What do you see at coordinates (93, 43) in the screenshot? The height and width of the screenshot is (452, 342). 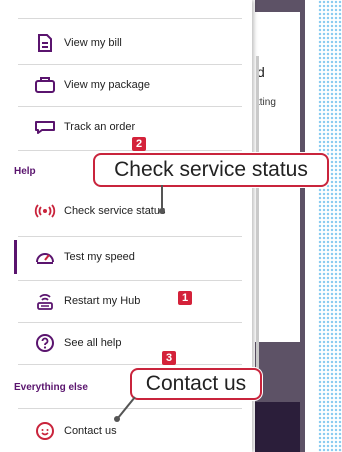 I see `menu-item-label: View my bill` at bounding box center [93, 43].